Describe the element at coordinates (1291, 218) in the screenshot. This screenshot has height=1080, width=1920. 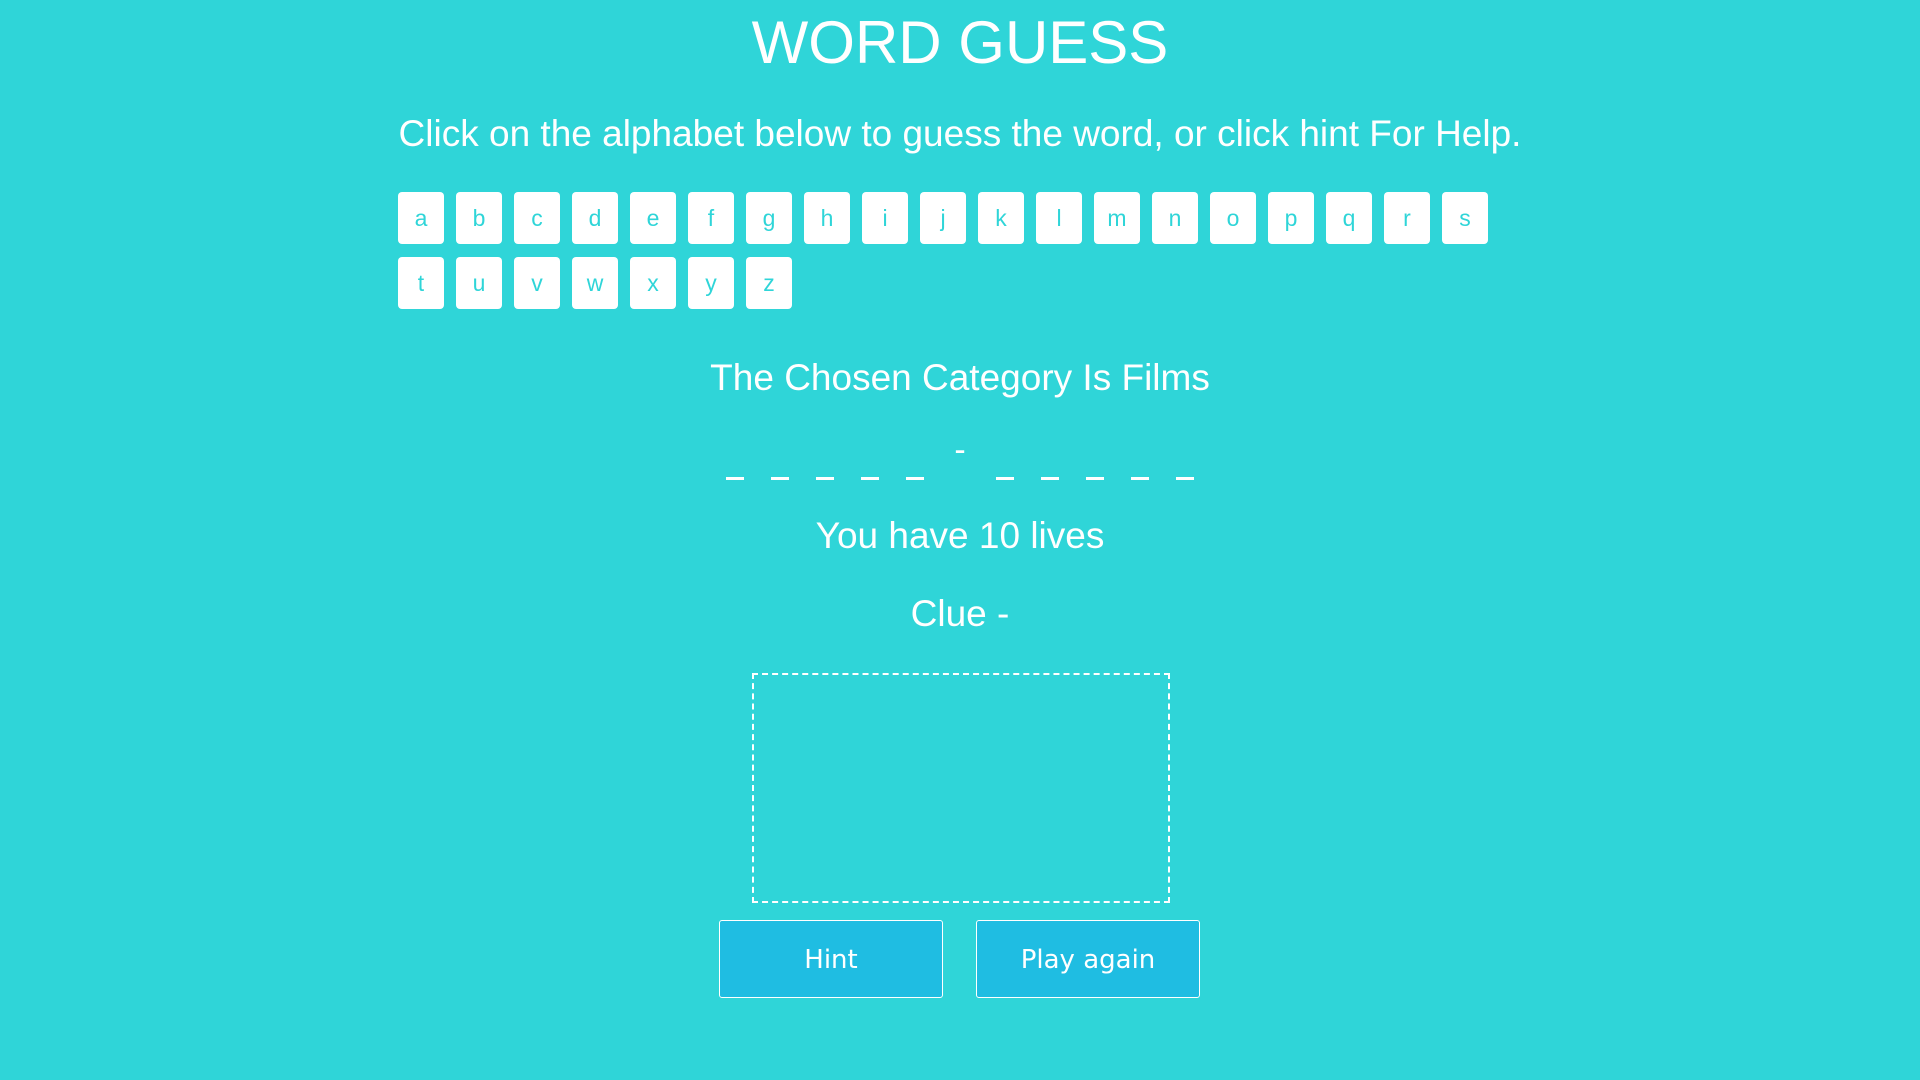
I see `letter-key-p: p` at that location.